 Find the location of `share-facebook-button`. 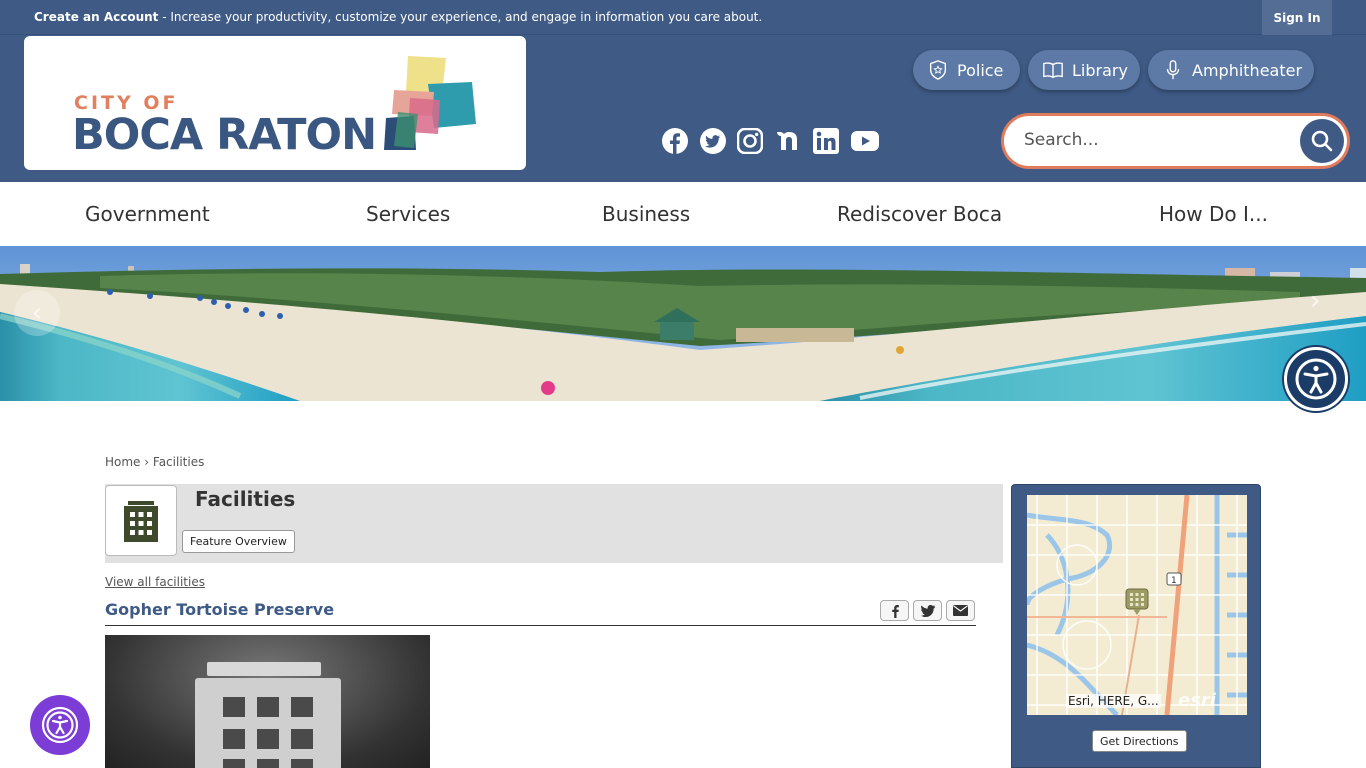

share-facebook-button is located at coordinates (894, 610).